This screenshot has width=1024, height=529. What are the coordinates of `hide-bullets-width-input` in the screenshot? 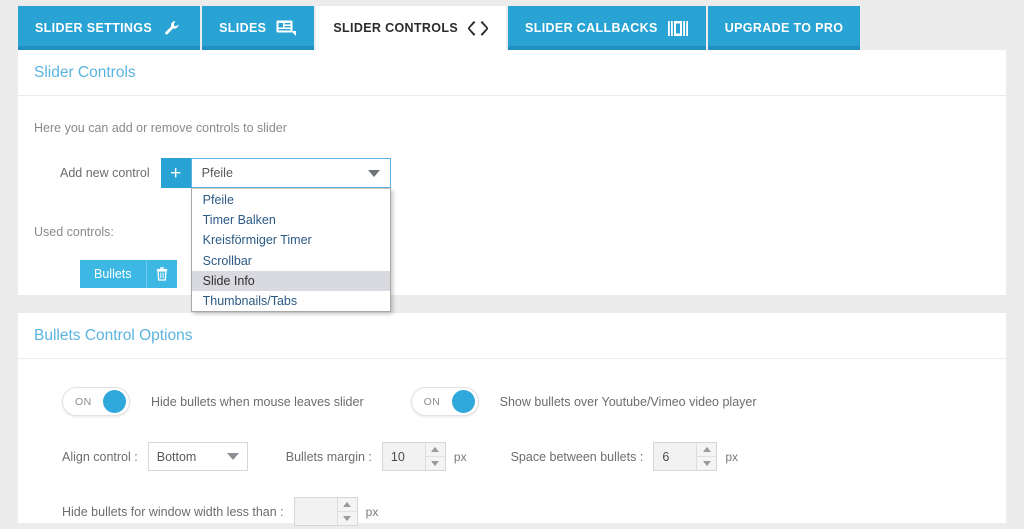 It's located at (315, 511).